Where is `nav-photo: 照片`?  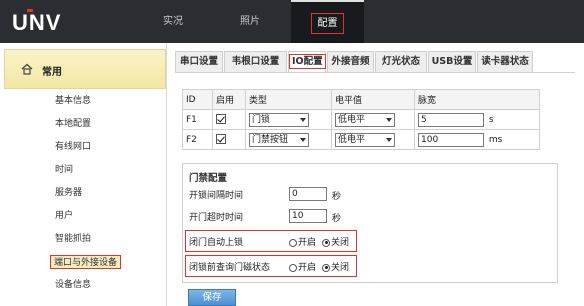
nav-photo: 照片 is located at coordinates (250, 21).